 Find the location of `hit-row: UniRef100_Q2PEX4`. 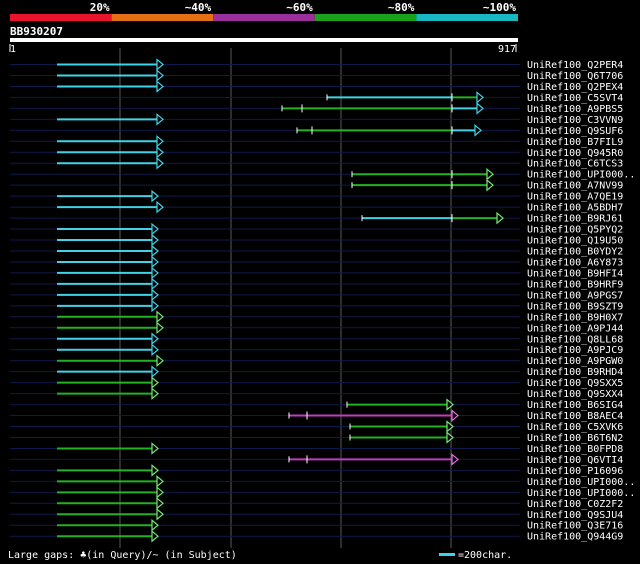

hit-row: UniRef100_Q2PEX4 is located at coordinates (316, 86).